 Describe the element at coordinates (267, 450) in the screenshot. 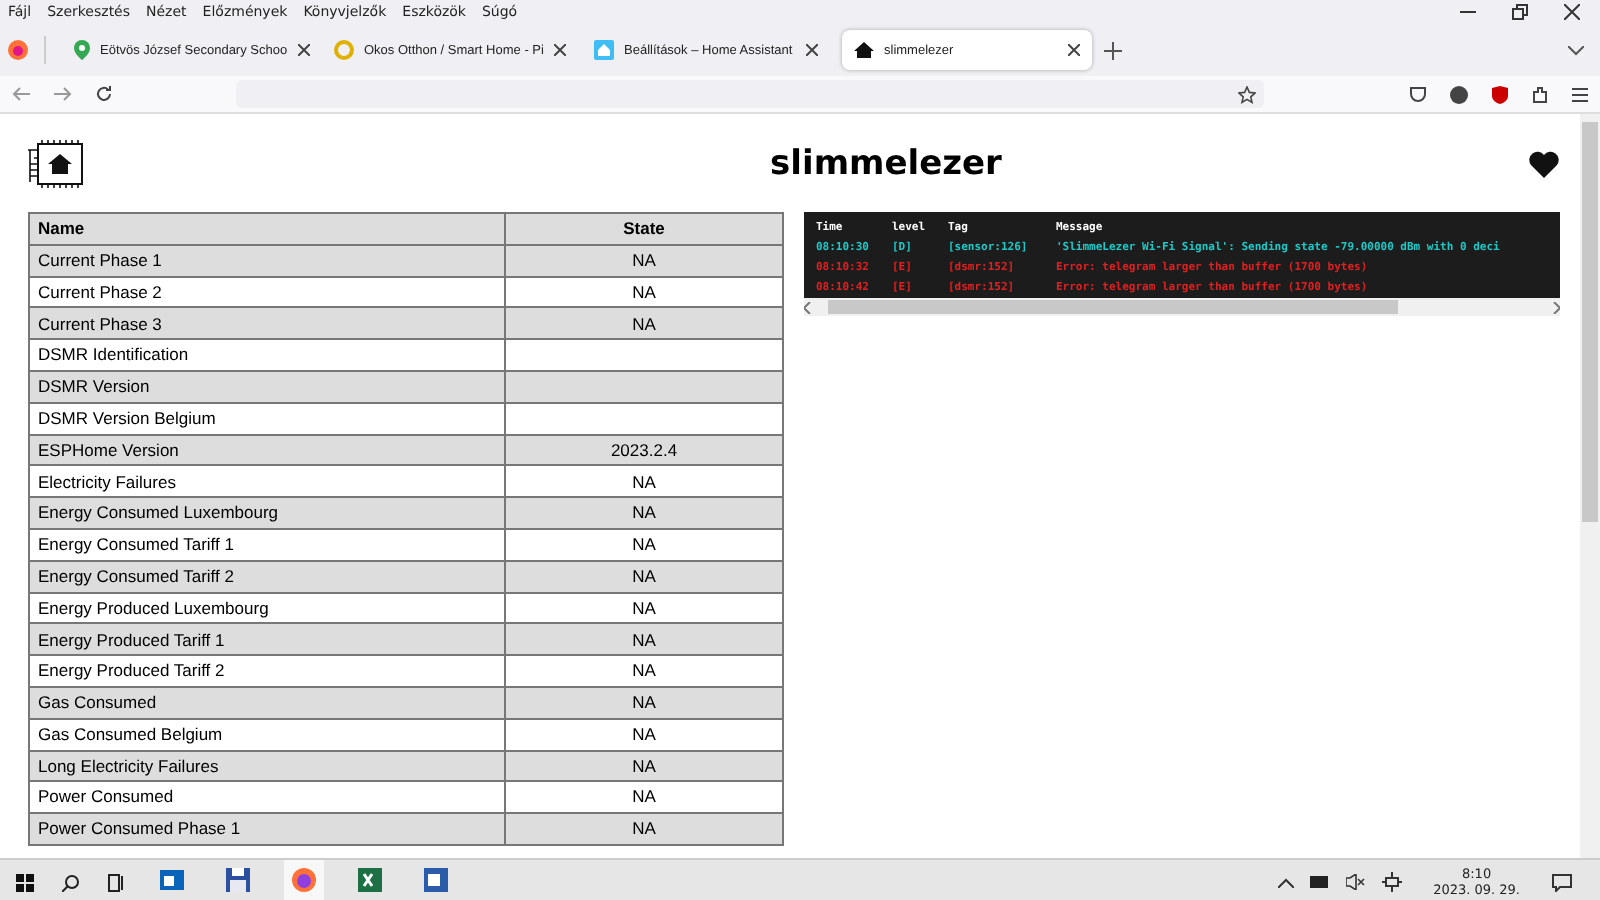

I see `table-cell: ESPHome Version` at that location.